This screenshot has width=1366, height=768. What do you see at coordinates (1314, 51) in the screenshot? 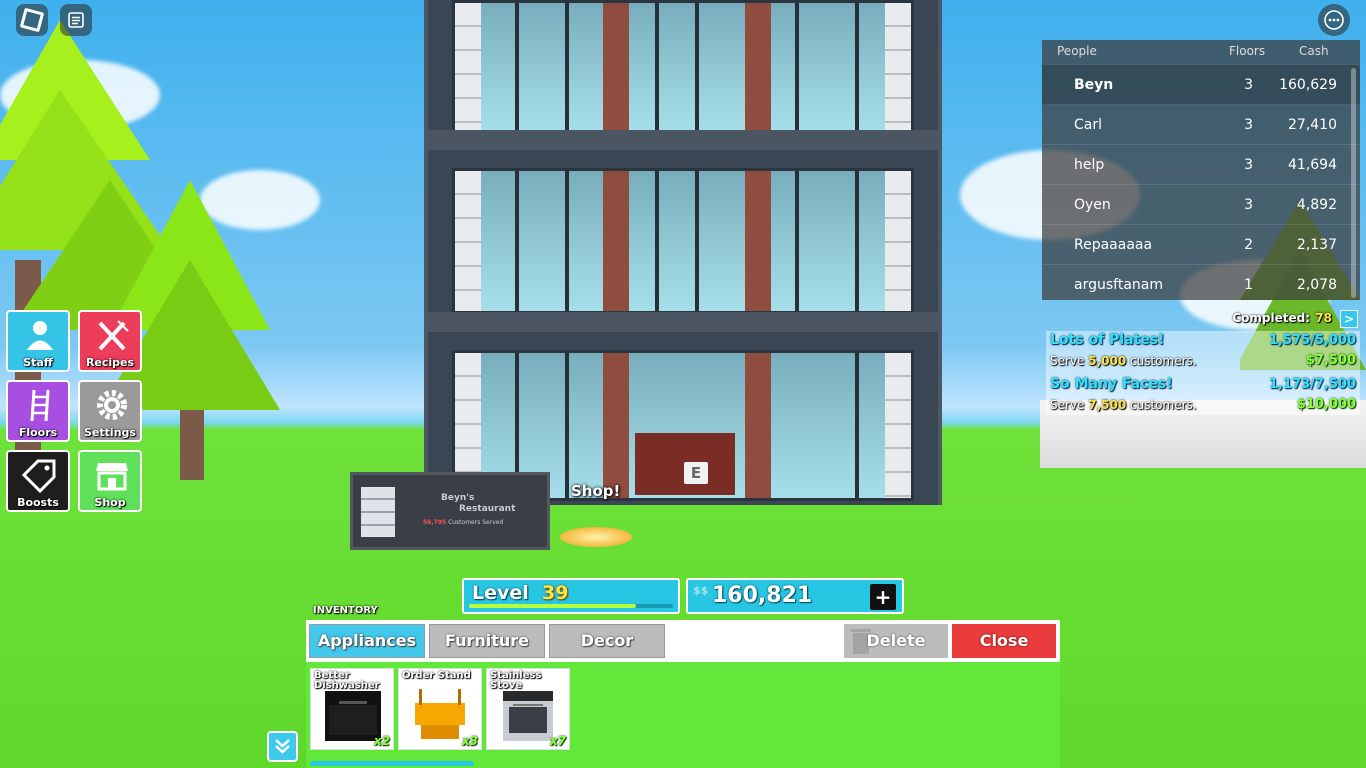
I see `header-cash: Cash` at bounding box center [1314, 51].